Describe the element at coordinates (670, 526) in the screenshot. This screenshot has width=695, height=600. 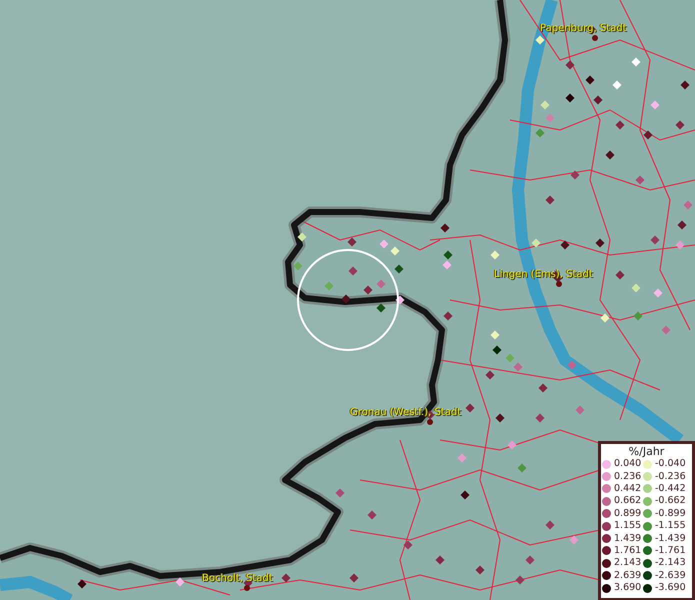
I see `legend-value: -1.155` at that location.